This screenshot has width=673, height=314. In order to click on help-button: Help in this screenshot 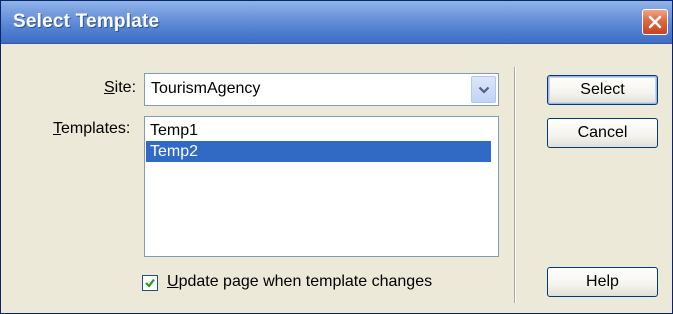, I will do `click(602, 282)`.